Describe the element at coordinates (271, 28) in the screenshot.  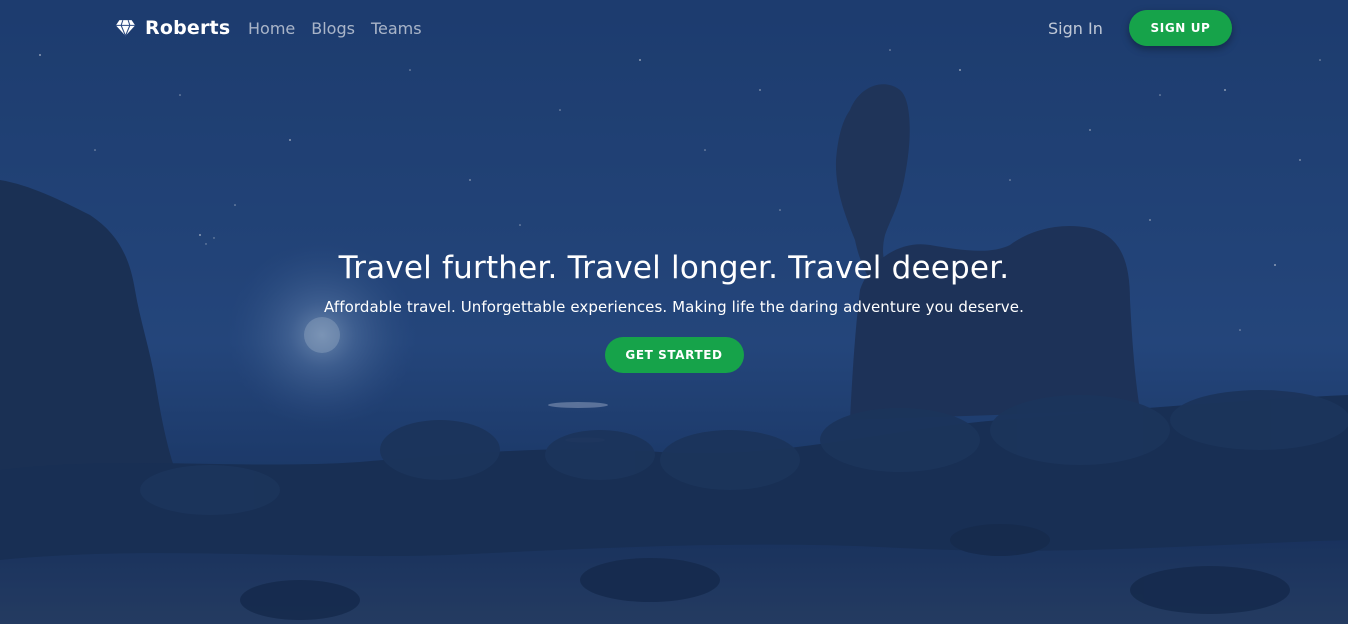
I see `nav-link-home: Home` at that location.